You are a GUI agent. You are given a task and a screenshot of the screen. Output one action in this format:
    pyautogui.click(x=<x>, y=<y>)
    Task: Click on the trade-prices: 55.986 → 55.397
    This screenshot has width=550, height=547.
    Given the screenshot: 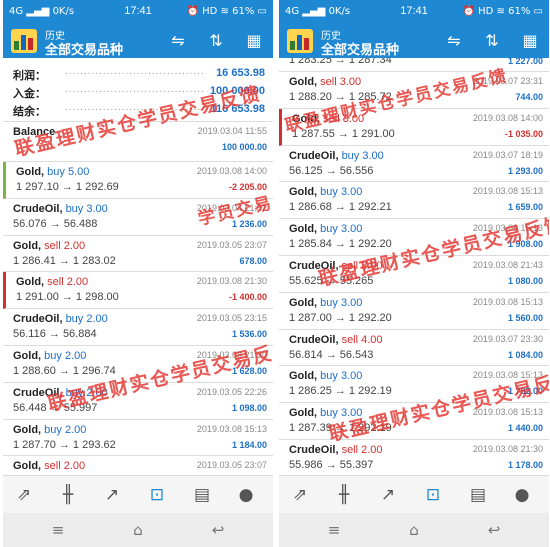 What is the action you would take?
    pyautogui.click(x=331, y=464)
    